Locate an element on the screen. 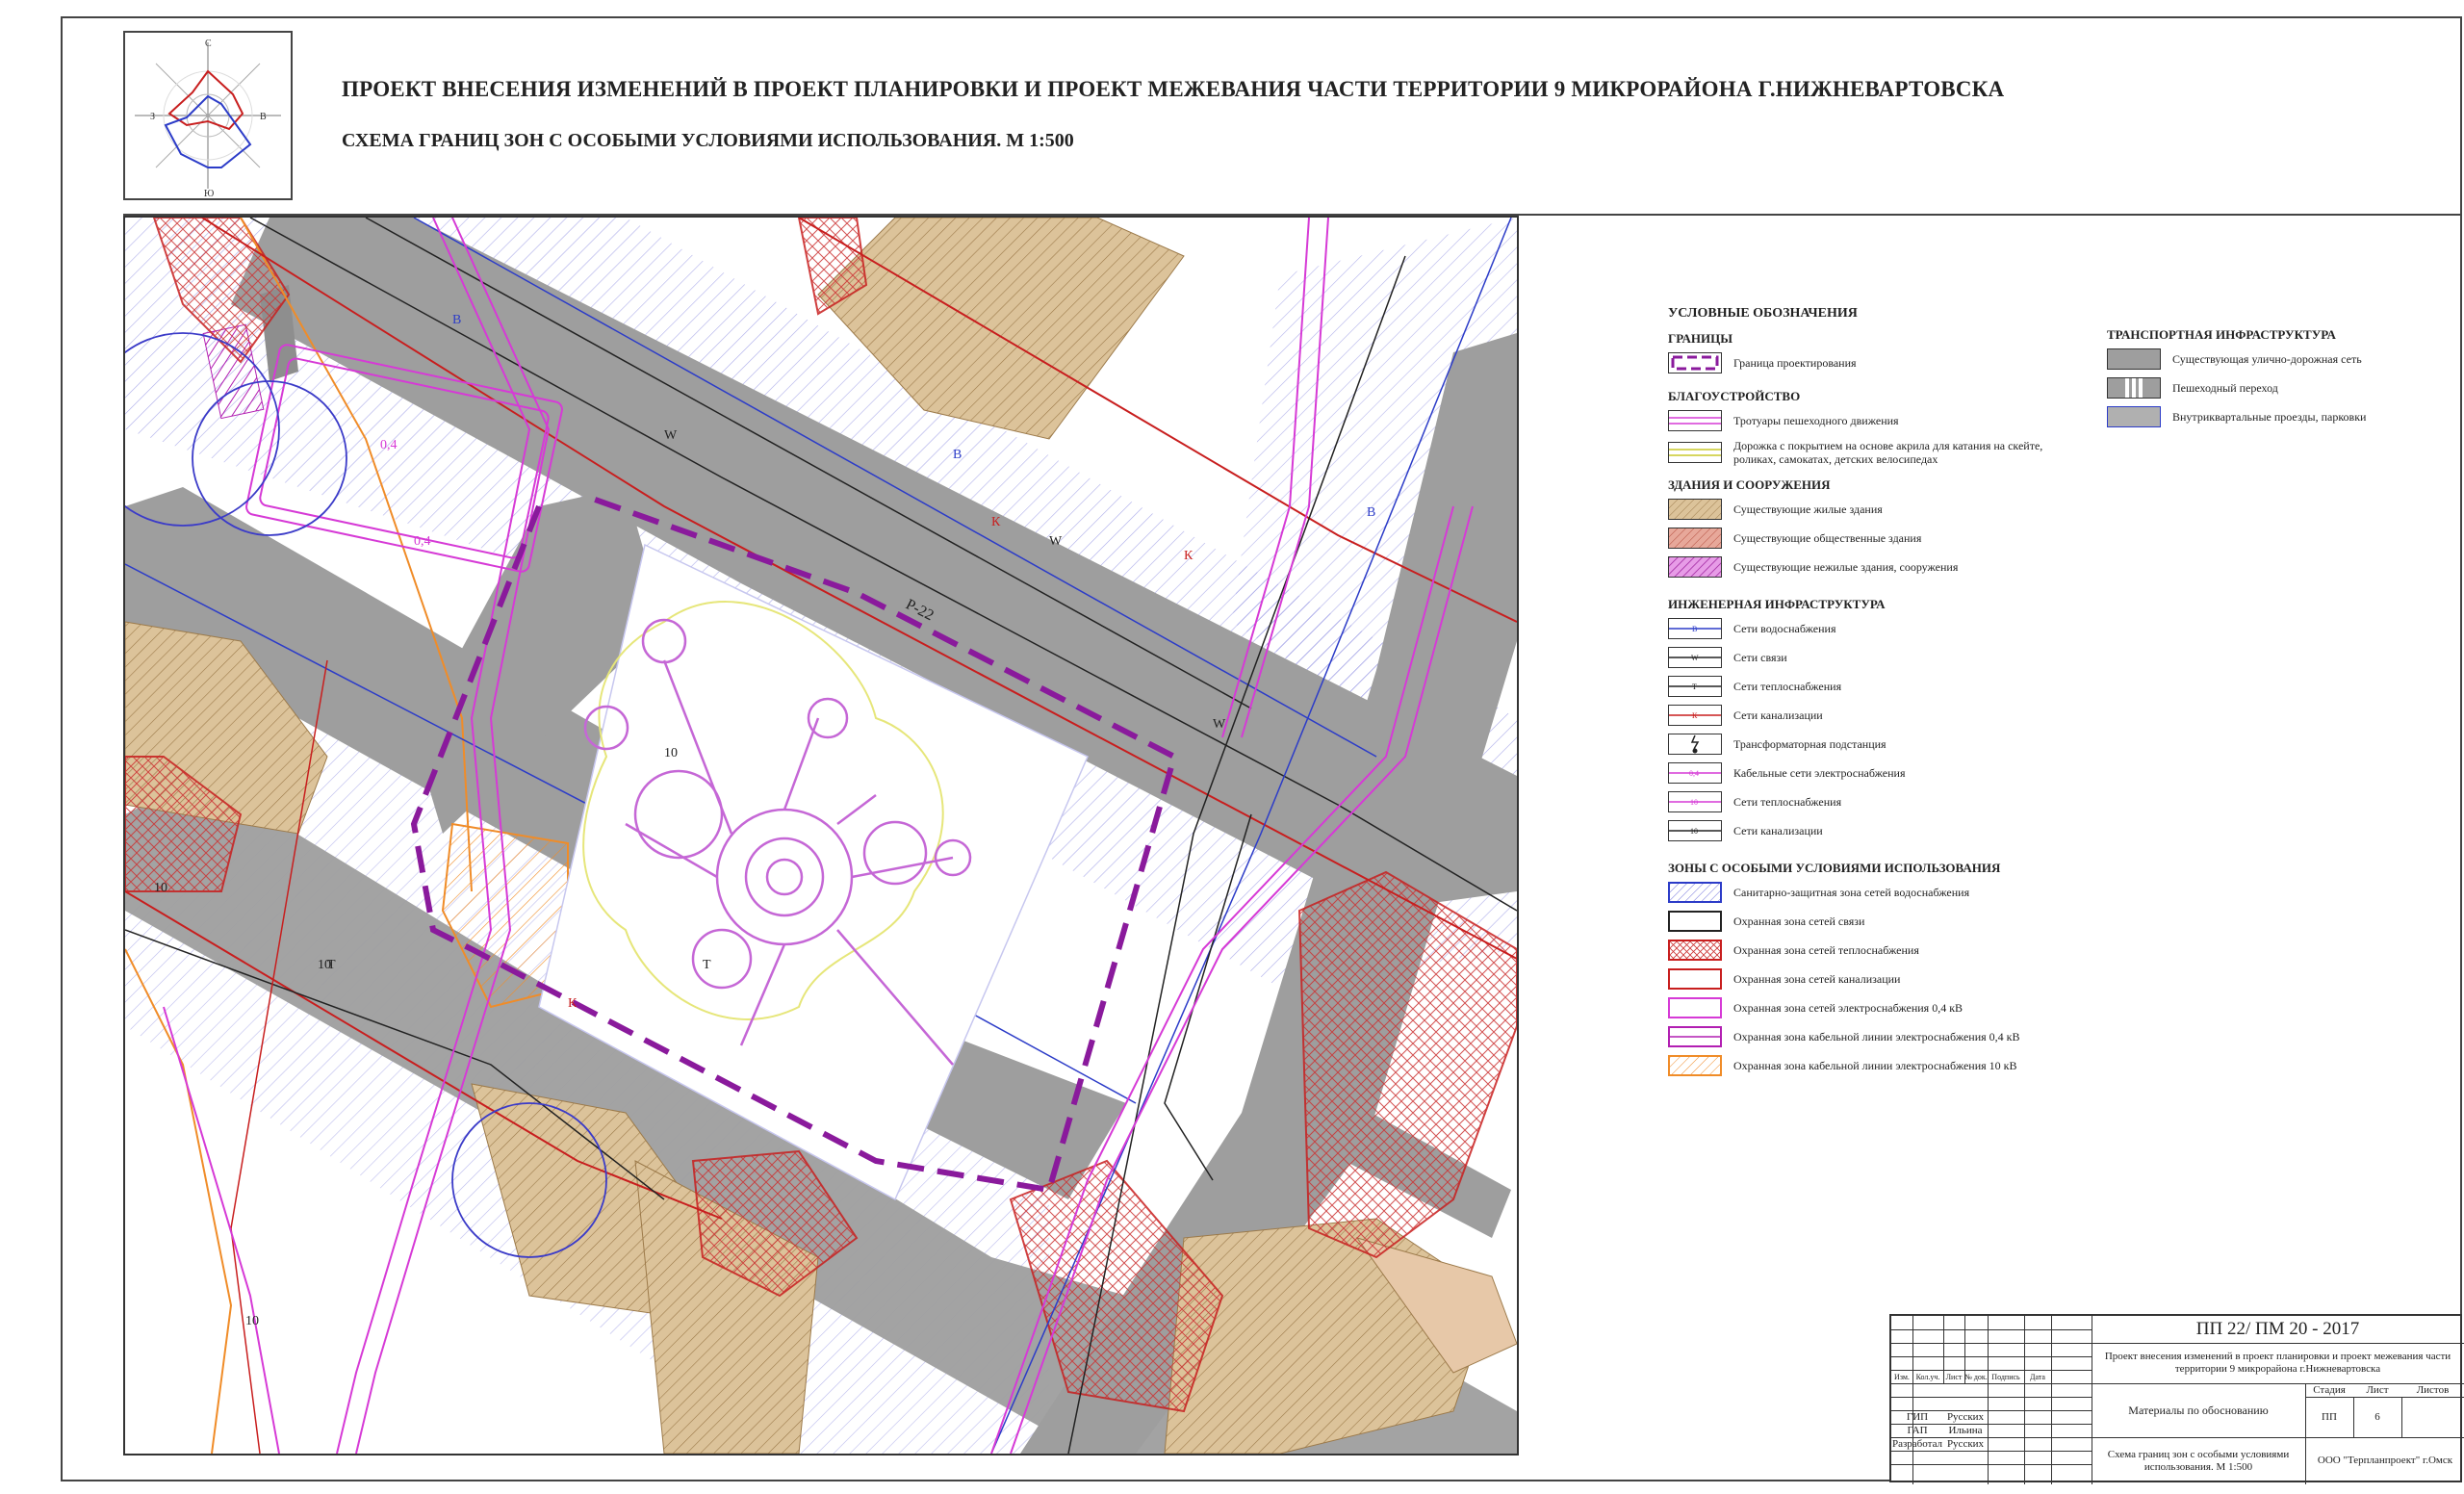  label-comm-2: W is located at coordinates (1056, 541).